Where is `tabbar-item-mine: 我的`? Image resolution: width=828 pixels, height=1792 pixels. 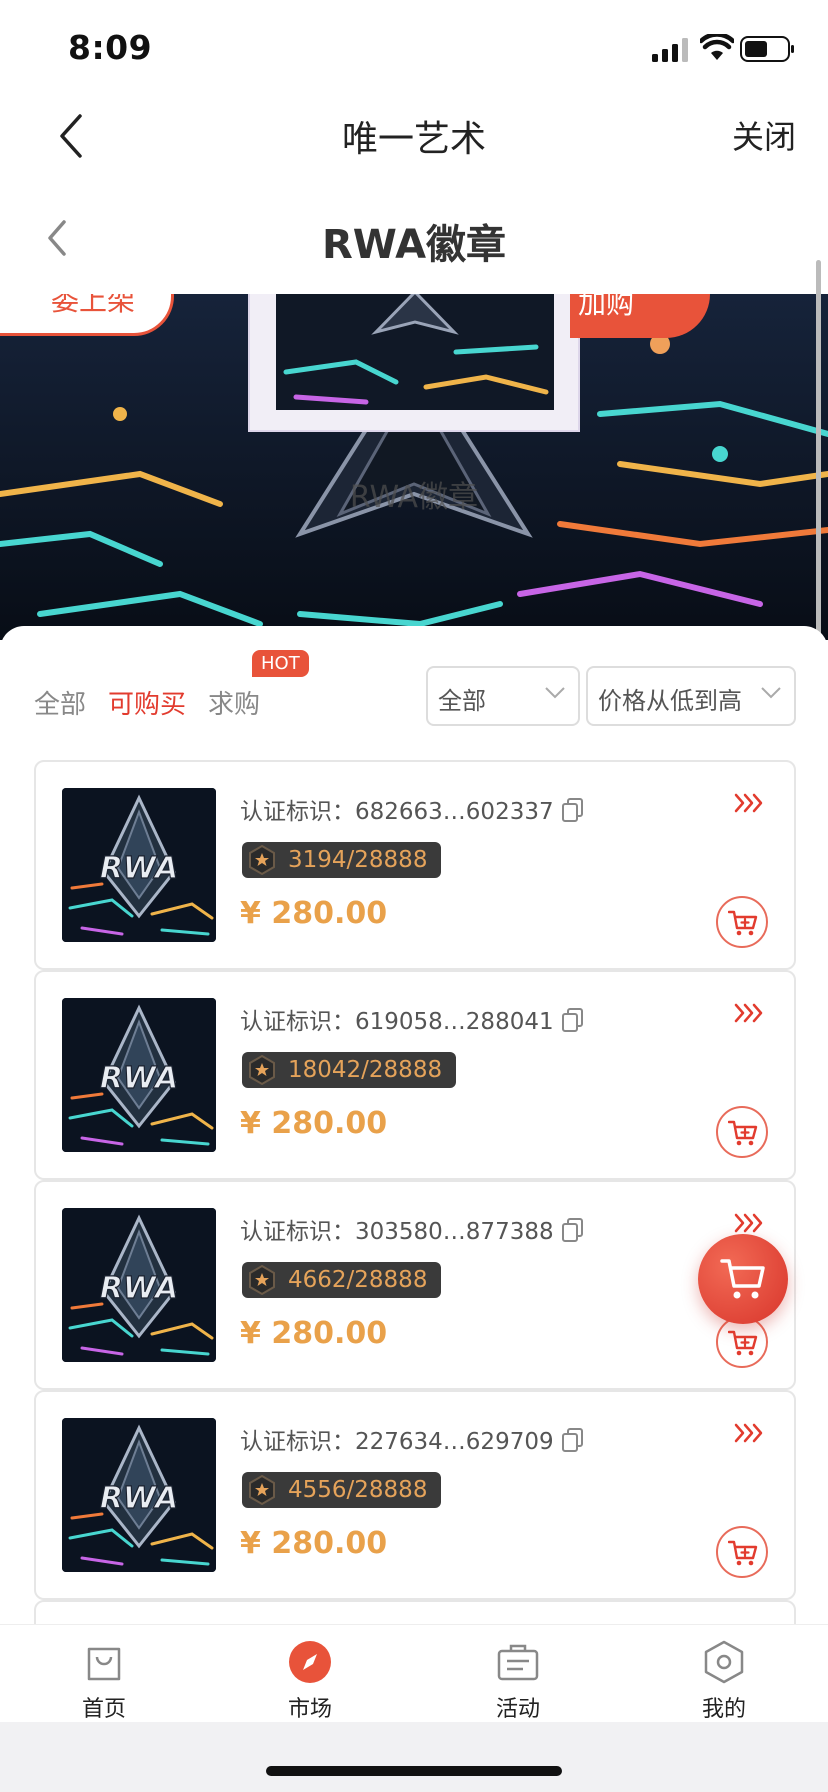 tabbar-item-mine: 我的 is located at coordinates (724, 1681).